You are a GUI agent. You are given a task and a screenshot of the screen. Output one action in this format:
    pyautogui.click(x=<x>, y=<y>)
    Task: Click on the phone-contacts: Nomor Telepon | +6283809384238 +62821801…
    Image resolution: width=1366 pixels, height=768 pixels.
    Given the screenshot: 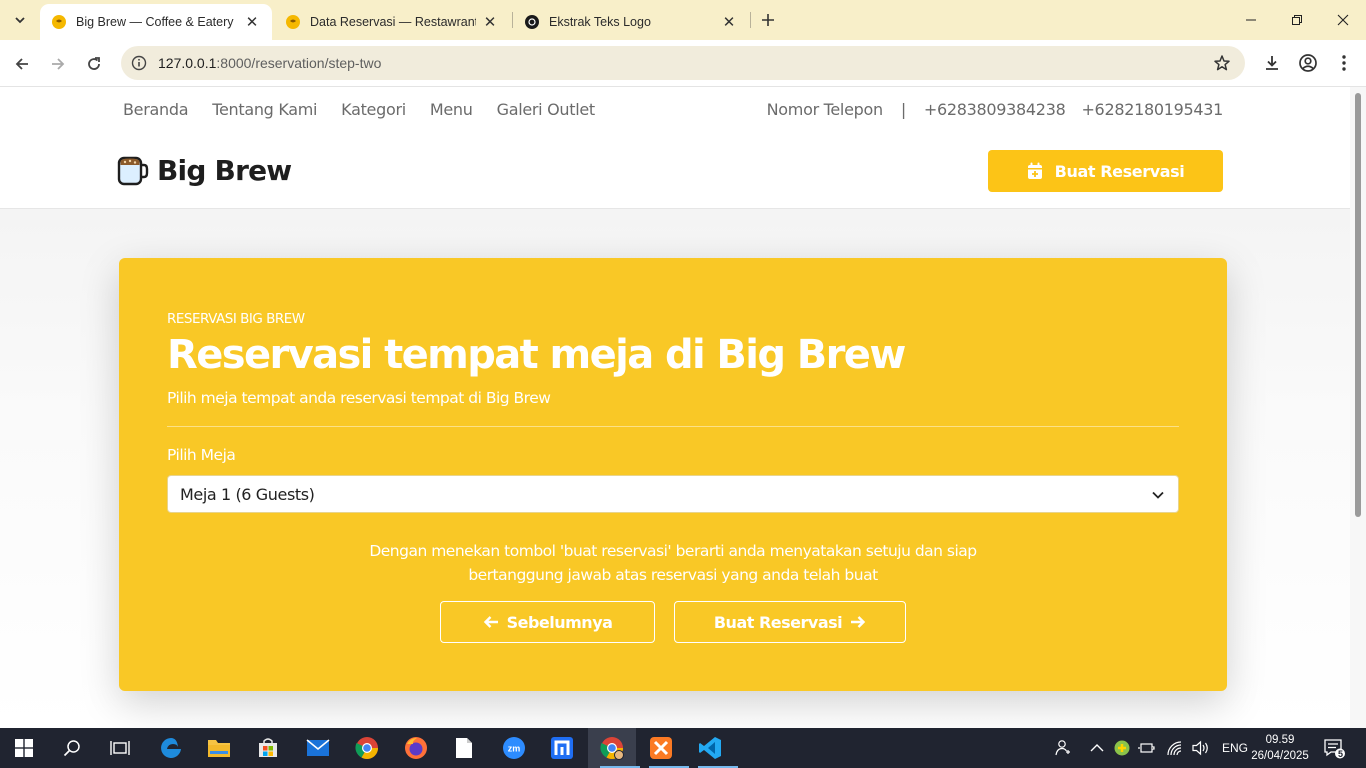 What is the action you would take?
    pyautogui.click(x=995, y=109)
    